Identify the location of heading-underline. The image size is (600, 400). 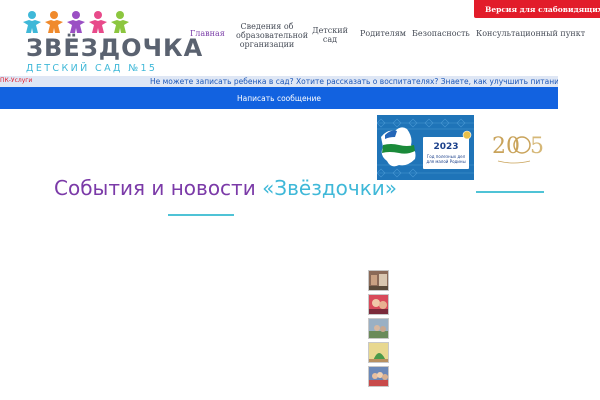
(201, 215).